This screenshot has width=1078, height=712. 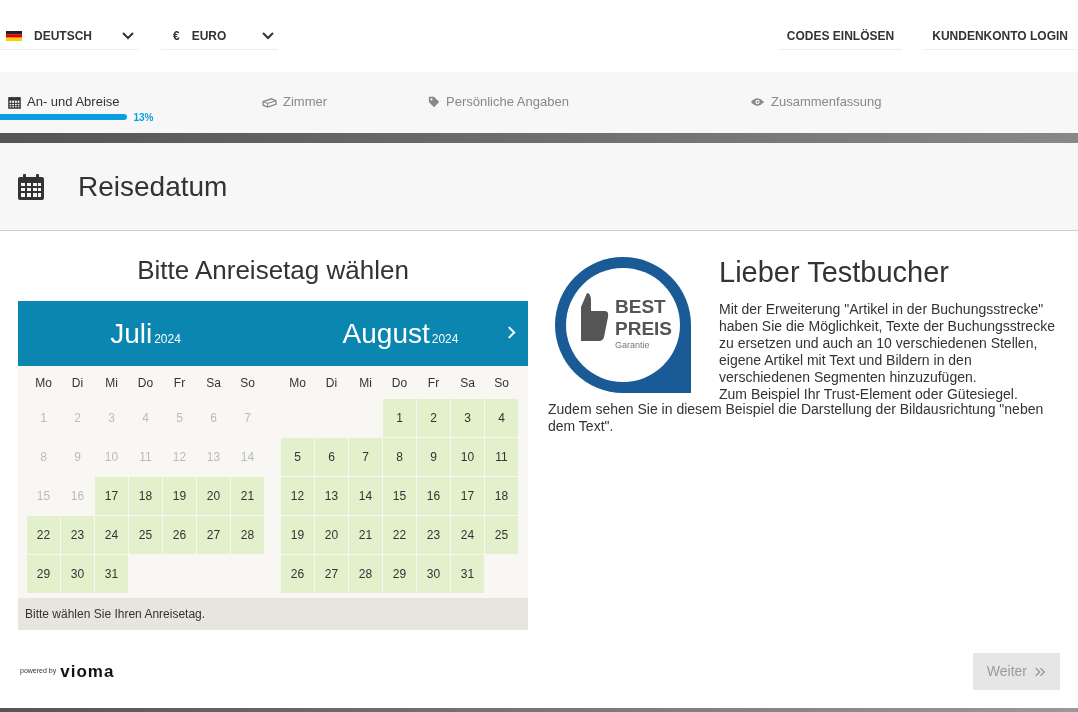 What do you see at coordinates (131, 333) in the screenshot?
I see `month-name: Juli` at bounding box center [131, 333].